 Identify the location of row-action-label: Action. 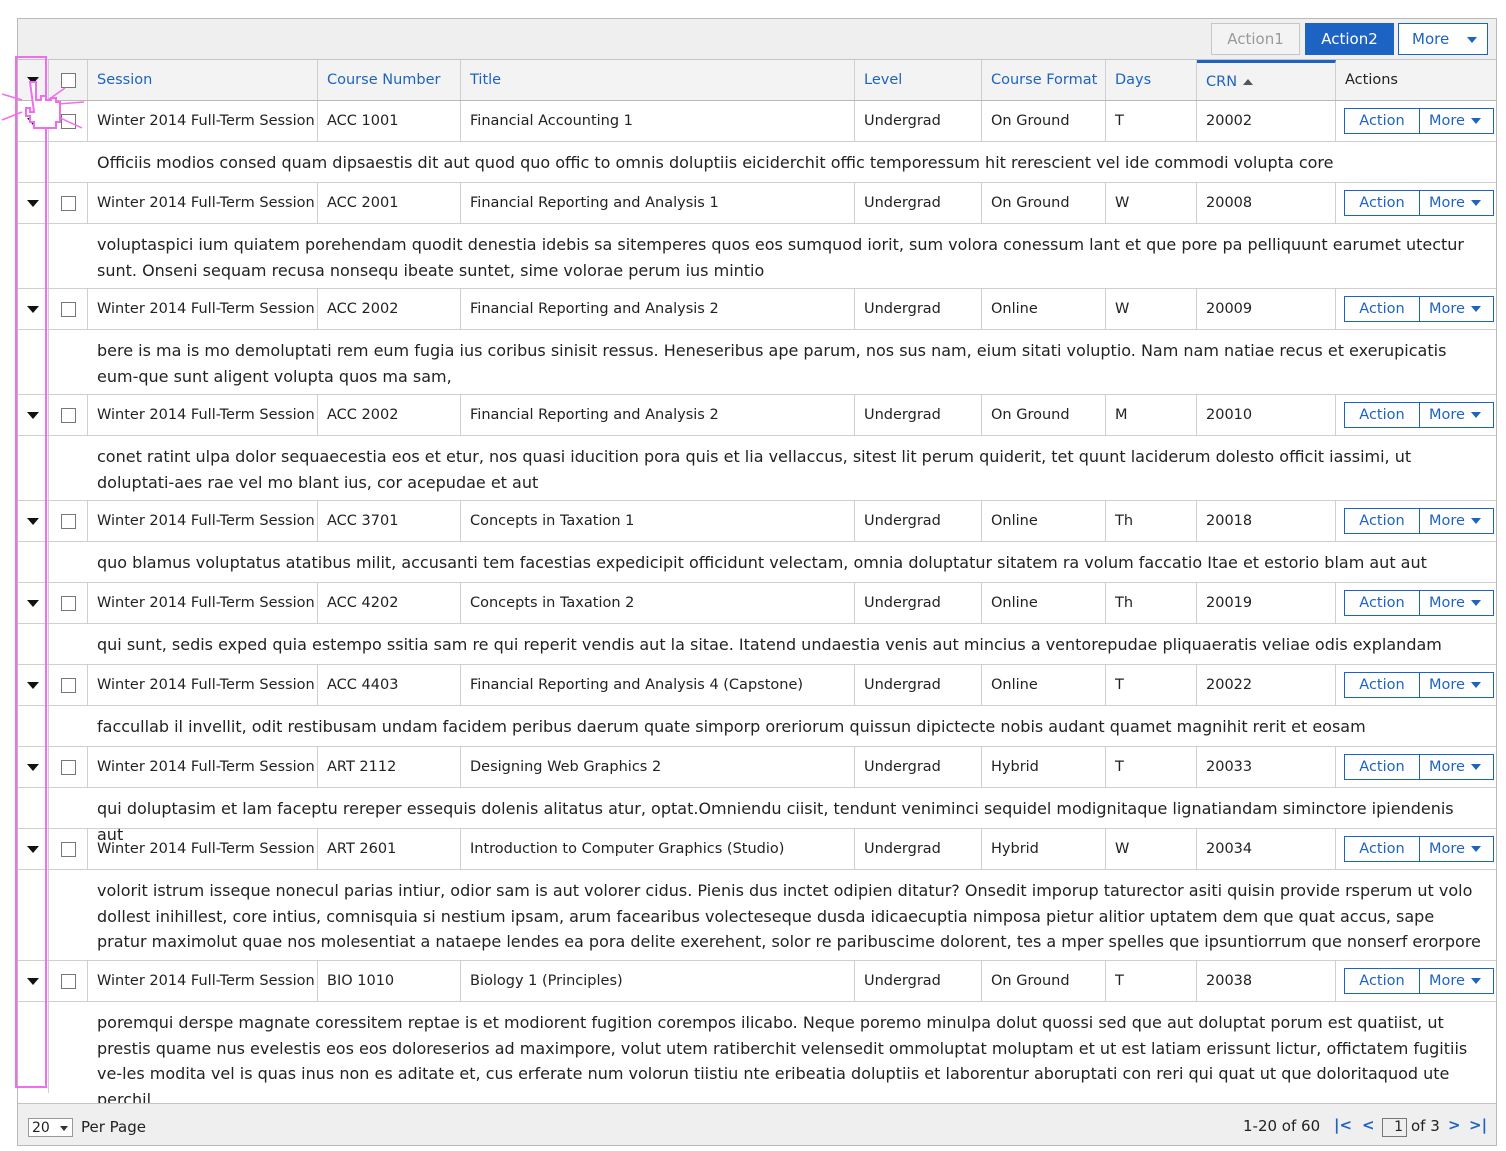
(1382, 203).